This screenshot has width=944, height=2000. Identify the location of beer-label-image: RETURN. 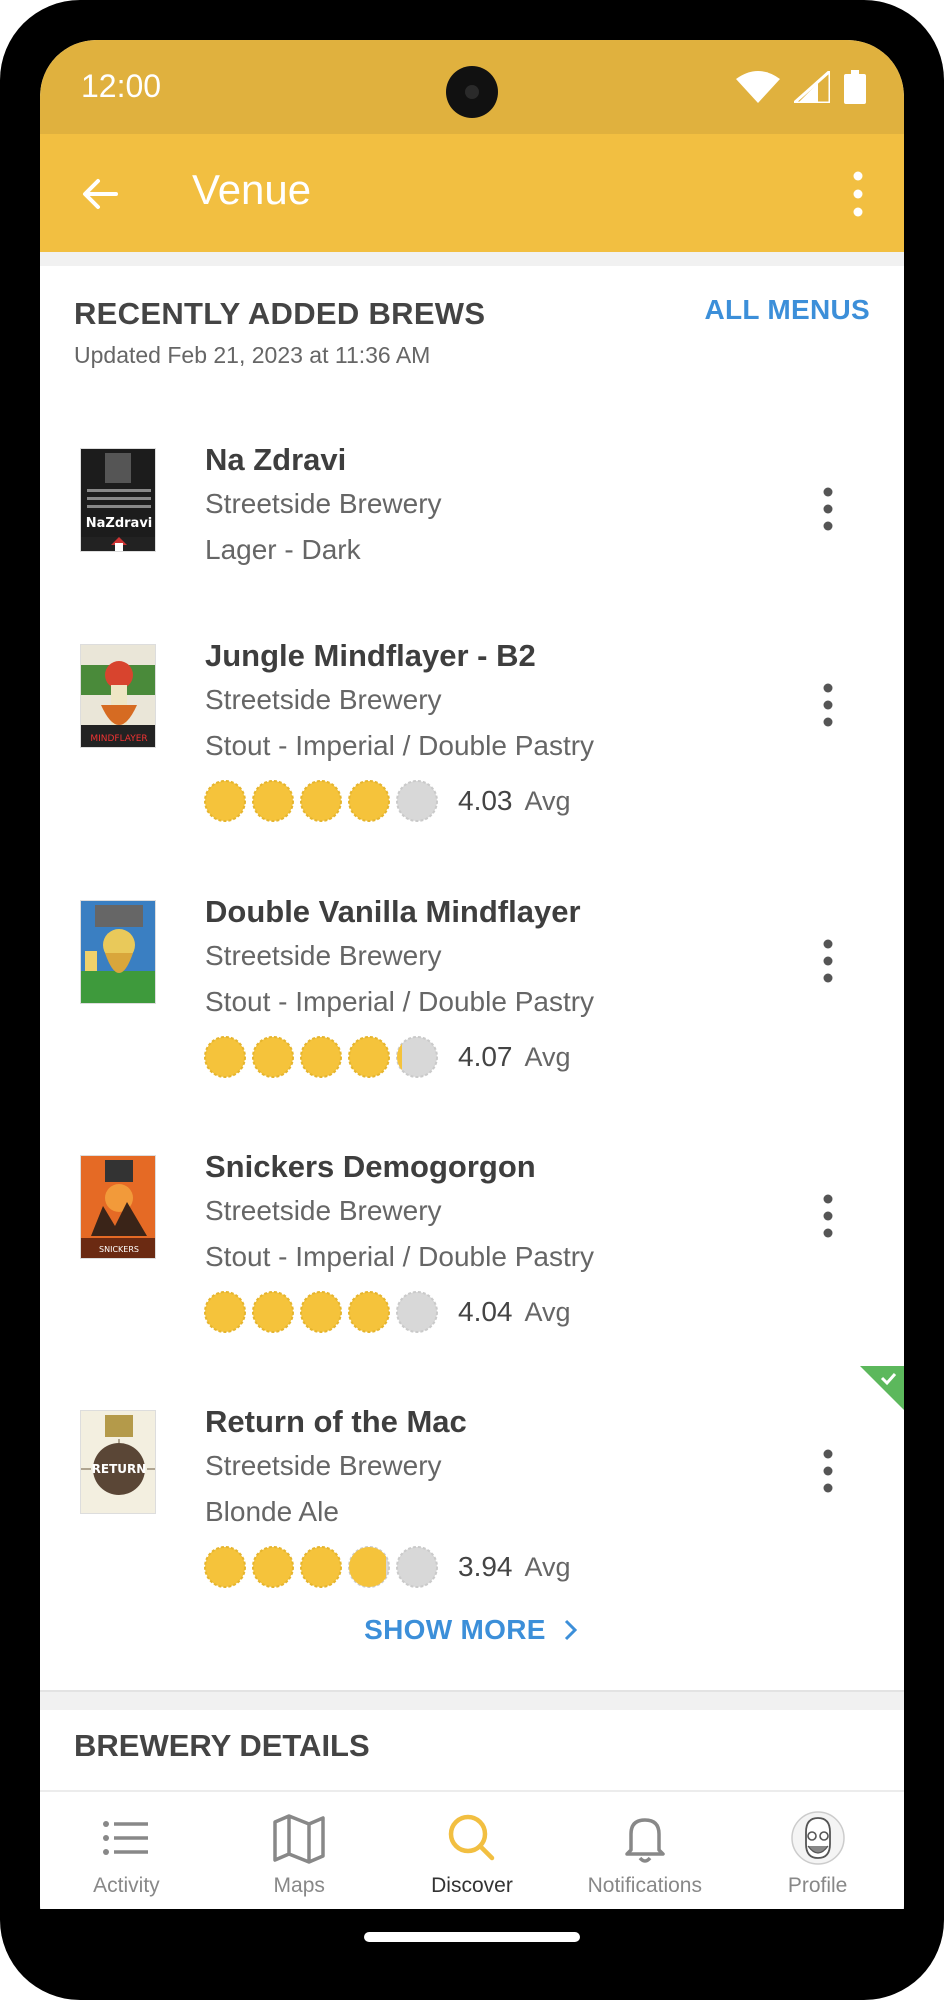
(118, 1462).